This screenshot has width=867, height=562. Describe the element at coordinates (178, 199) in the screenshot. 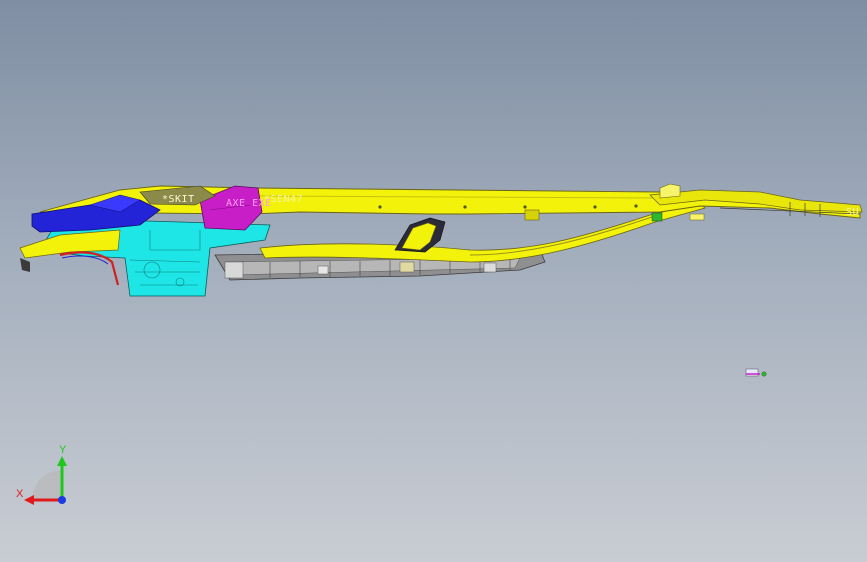

I see `cad-label-1: *SKIT` at that location.